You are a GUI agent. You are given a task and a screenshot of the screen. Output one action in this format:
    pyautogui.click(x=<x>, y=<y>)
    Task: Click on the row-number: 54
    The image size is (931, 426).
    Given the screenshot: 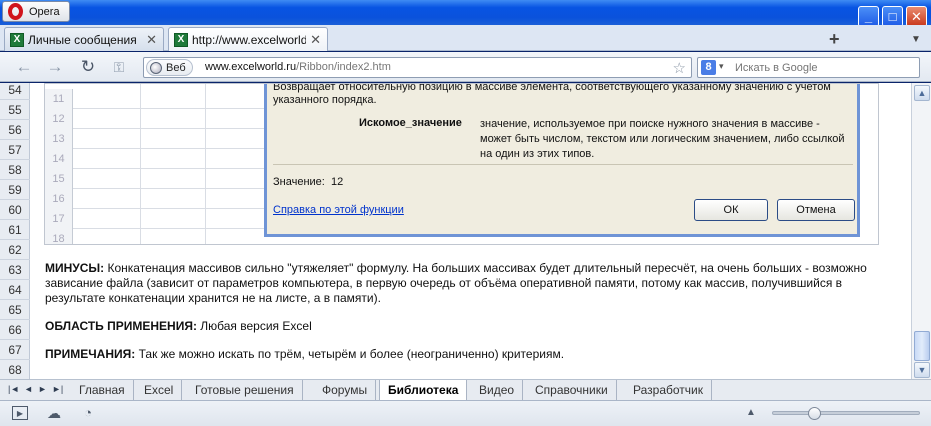 What is the action you would take?
    pyautogui.click(x=15, y=91)
    